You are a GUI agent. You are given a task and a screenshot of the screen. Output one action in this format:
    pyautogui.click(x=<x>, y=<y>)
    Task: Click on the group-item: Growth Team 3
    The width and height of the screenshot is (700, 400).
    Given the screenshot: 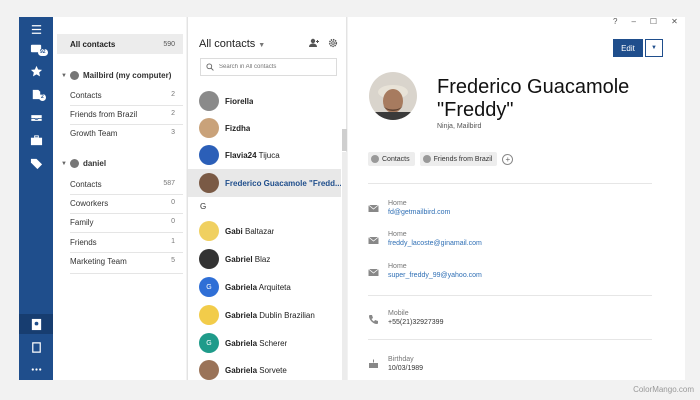 What is the action you would take?
    pyautogui.click(x=126, y=133)
    